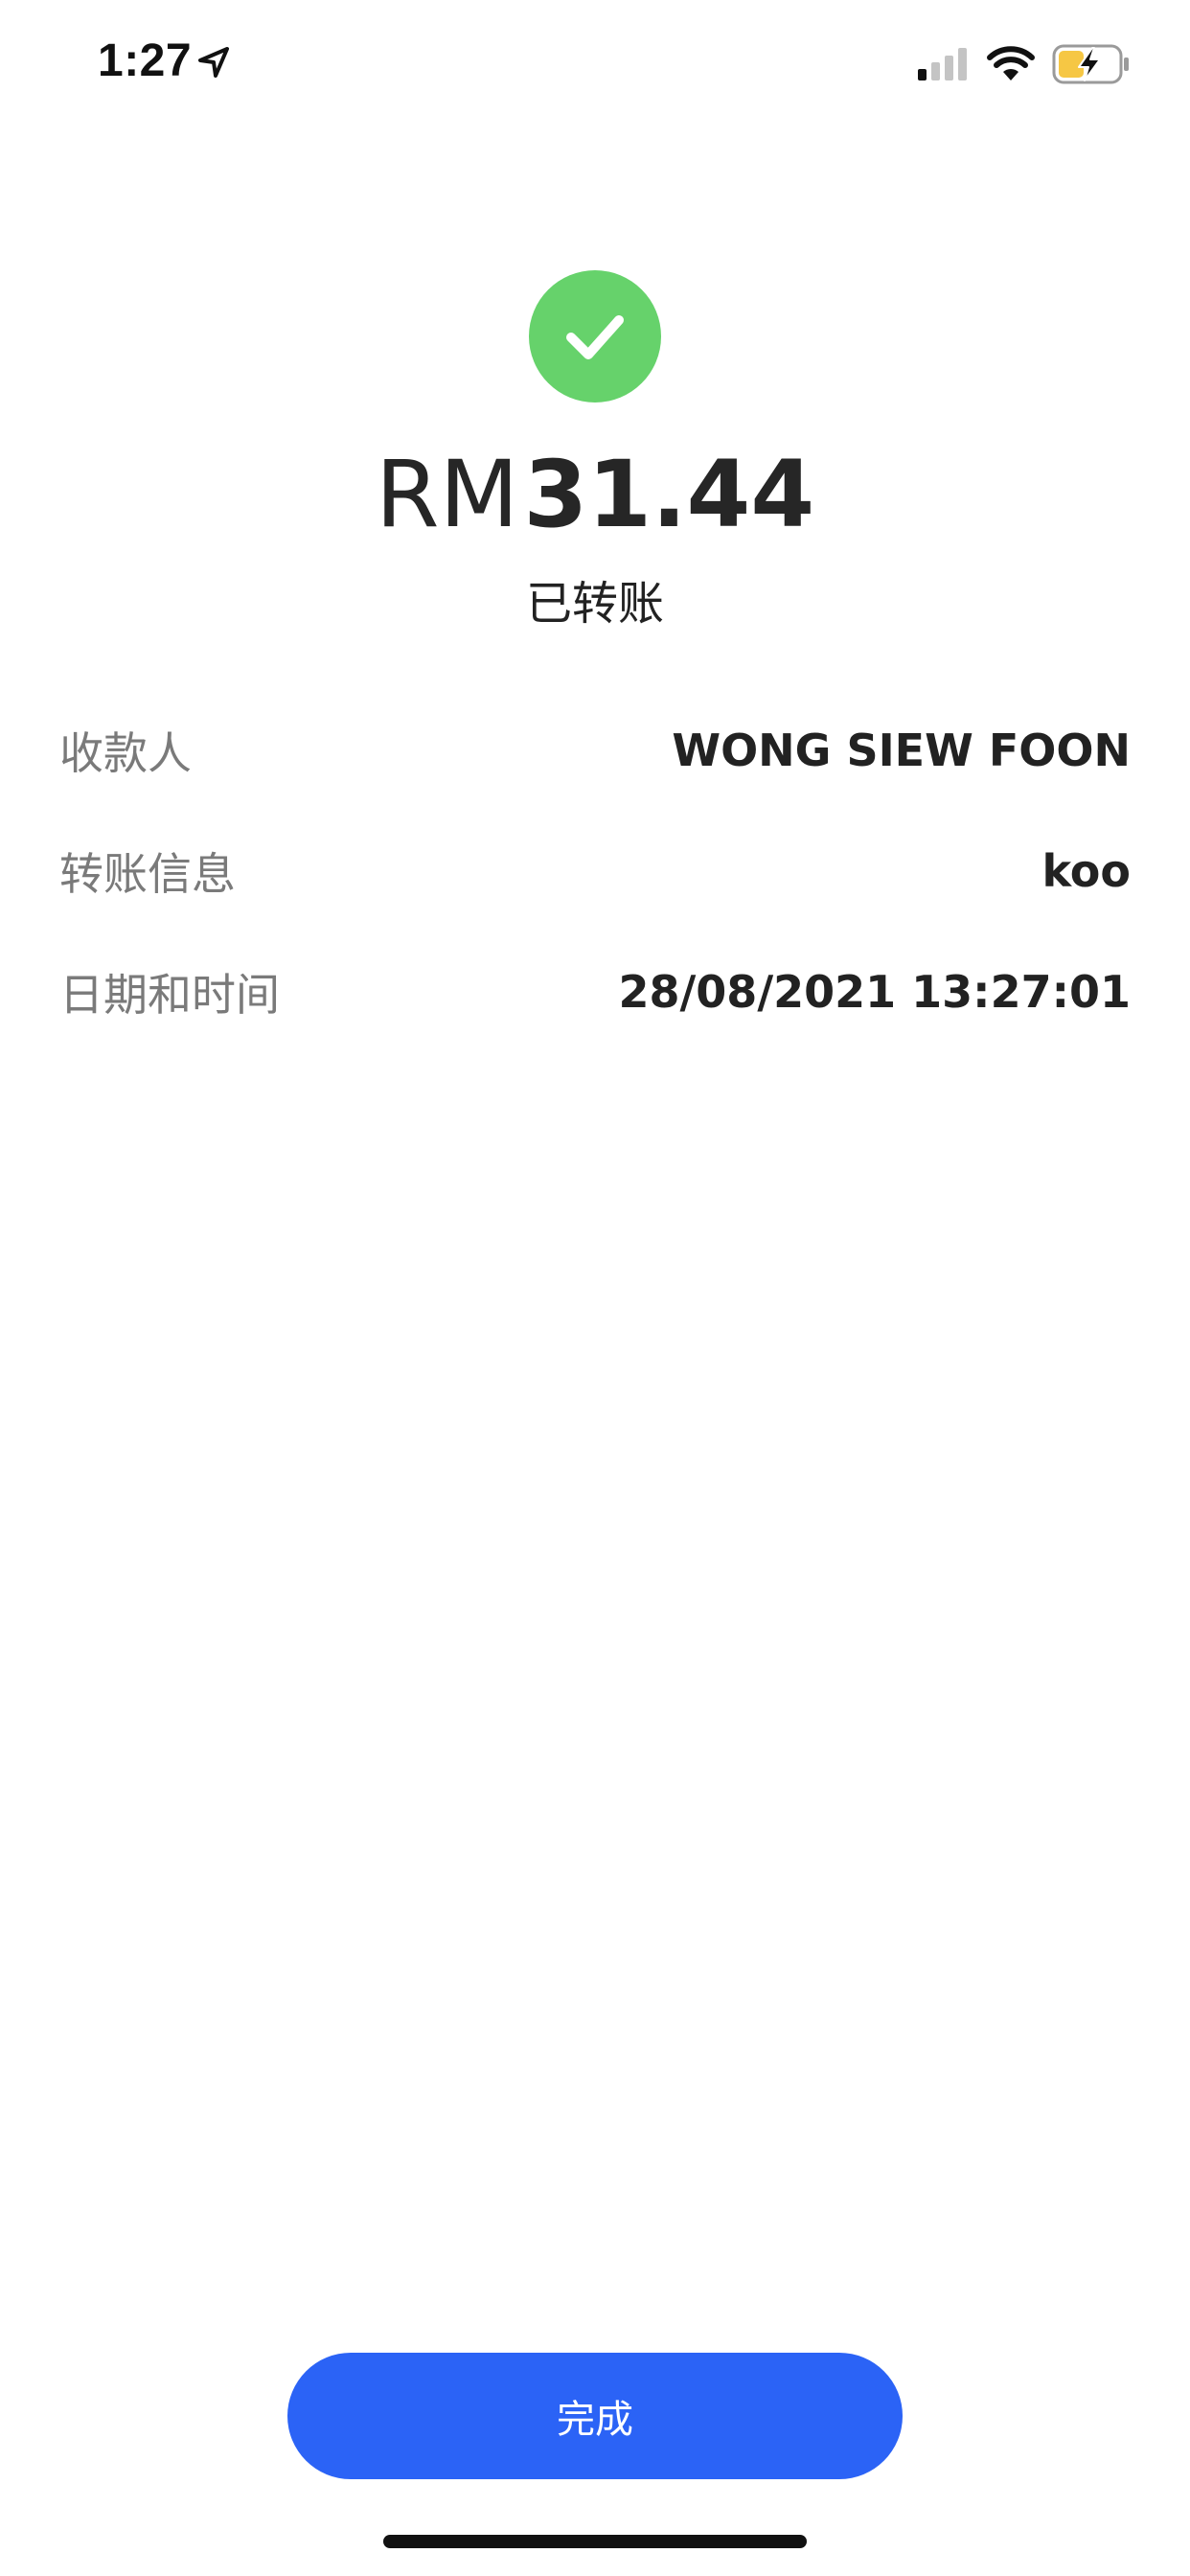 This screenshot has height=2576, width=1190. What do you see at coordinates (874, 992) in the screenshot?
I see `datetime-value: 28/08/2021 13:27:01` at bounding box center [874, 992].